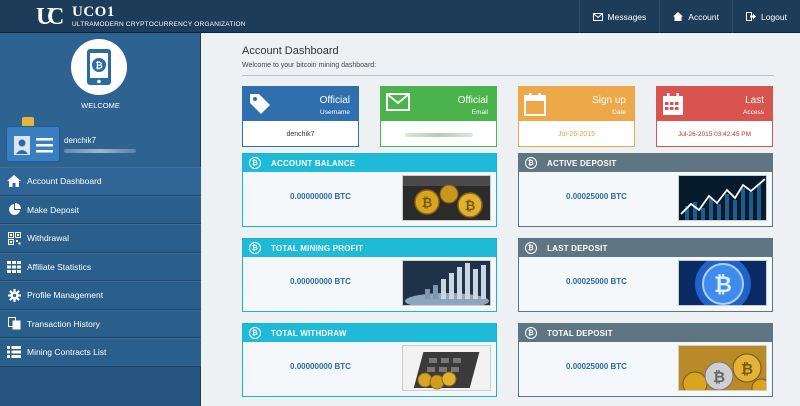 The image size is (800, 406). I want to click on stat-card-username: Official Username denchik7, so click(300, 116).